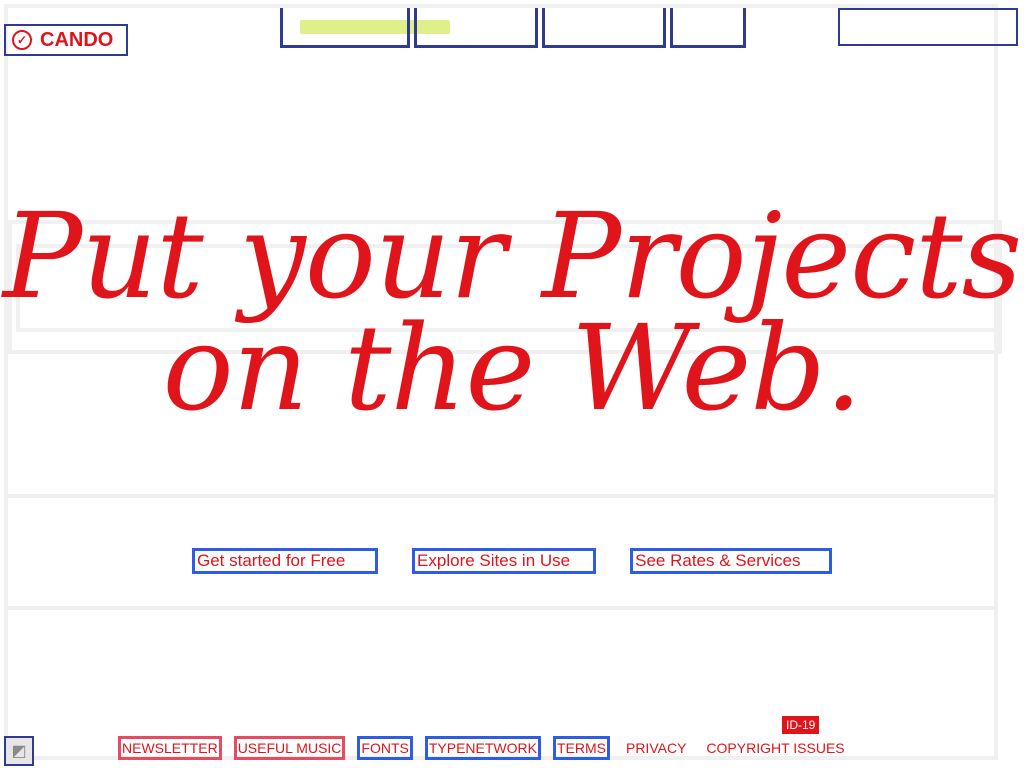 This screenshot has width=1024, height=768. Describe the element at coordinates (928, 27) in the screenshot. I see `header-image` at that location.